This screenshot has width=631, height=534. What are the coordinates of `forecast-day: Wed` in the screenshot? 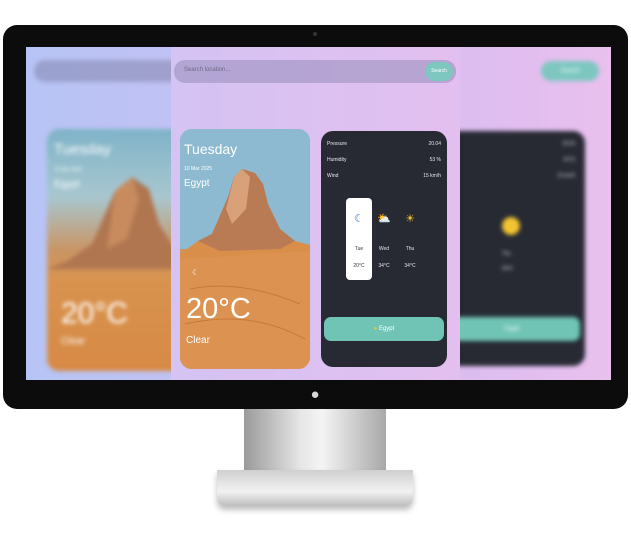 It's located at (384, 249).